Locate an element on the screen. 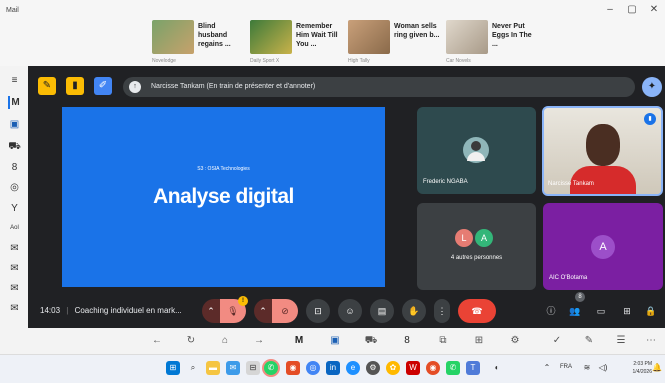 This screenshot has width=665, height=383. maximize-button: ▢ is located at coordinates (632, 9).